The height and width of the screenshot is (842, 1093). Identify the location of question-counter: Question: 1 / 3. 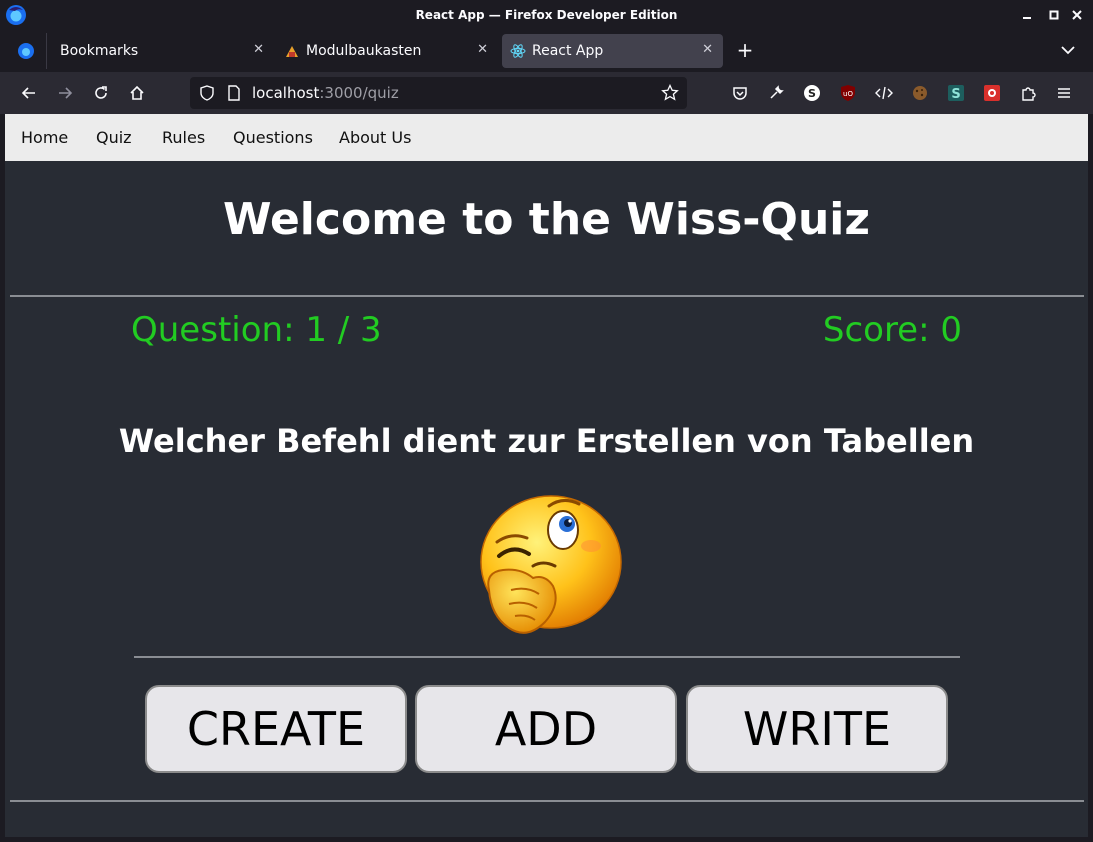
(256, 330).